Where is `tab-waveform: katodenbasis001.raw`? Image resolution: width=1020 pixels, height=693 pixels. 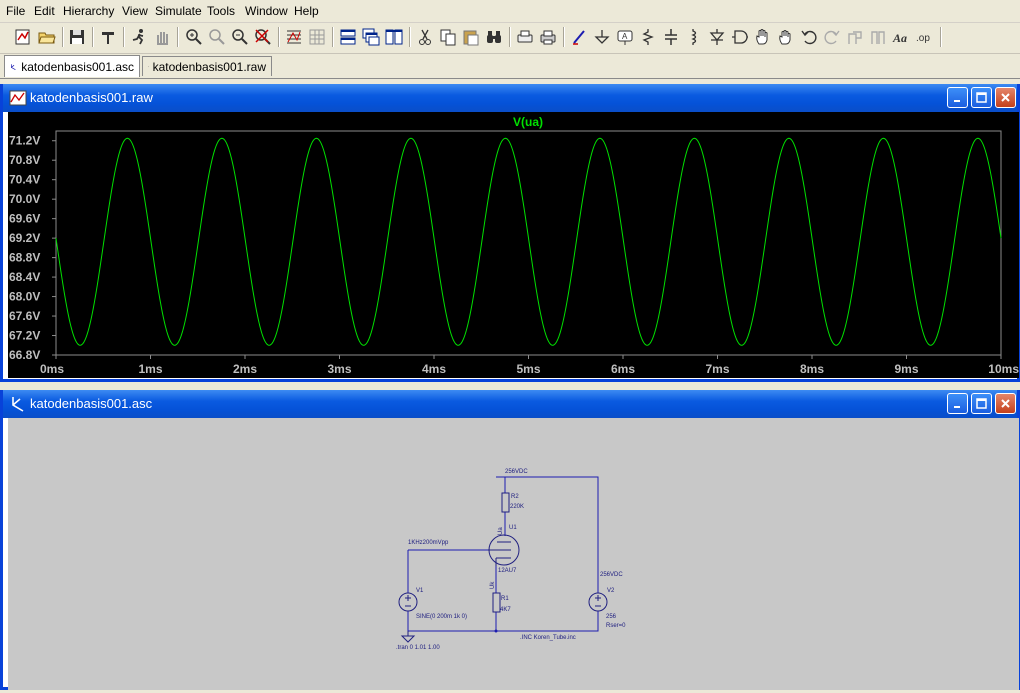 tab-waveform: katodenbasis001.raw is located at coordinates (207, 66).